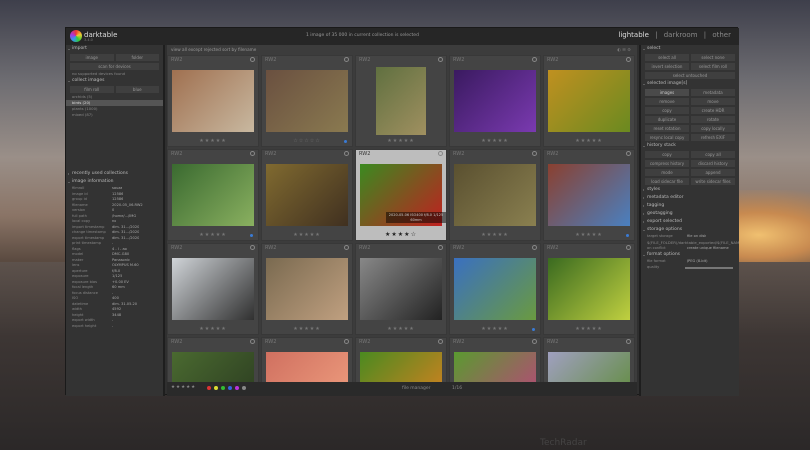 Image resolution: width=810 pixels, height=450 pixels. What do you see at coordinates (667, 92) in the screenshot?
I see `tab-images: images` at bounding box center [667, 92].